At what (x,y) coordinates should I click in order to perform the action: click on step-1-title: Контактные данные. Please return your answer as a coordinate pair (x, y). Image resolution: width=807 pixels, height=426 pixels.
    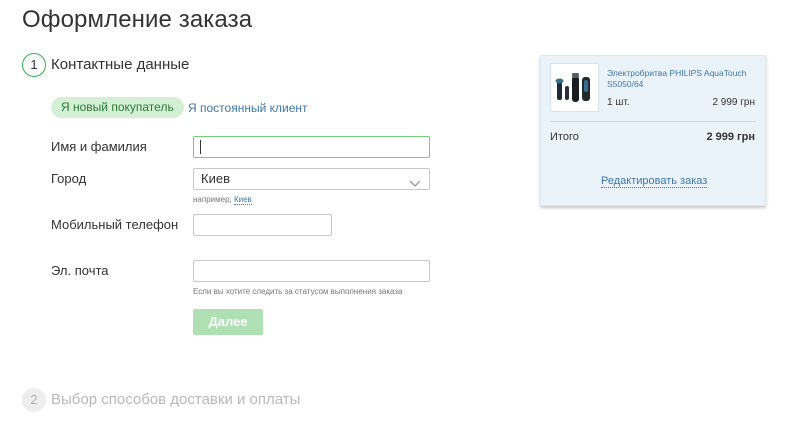
    Looking at the image, I should click on (120, 64).